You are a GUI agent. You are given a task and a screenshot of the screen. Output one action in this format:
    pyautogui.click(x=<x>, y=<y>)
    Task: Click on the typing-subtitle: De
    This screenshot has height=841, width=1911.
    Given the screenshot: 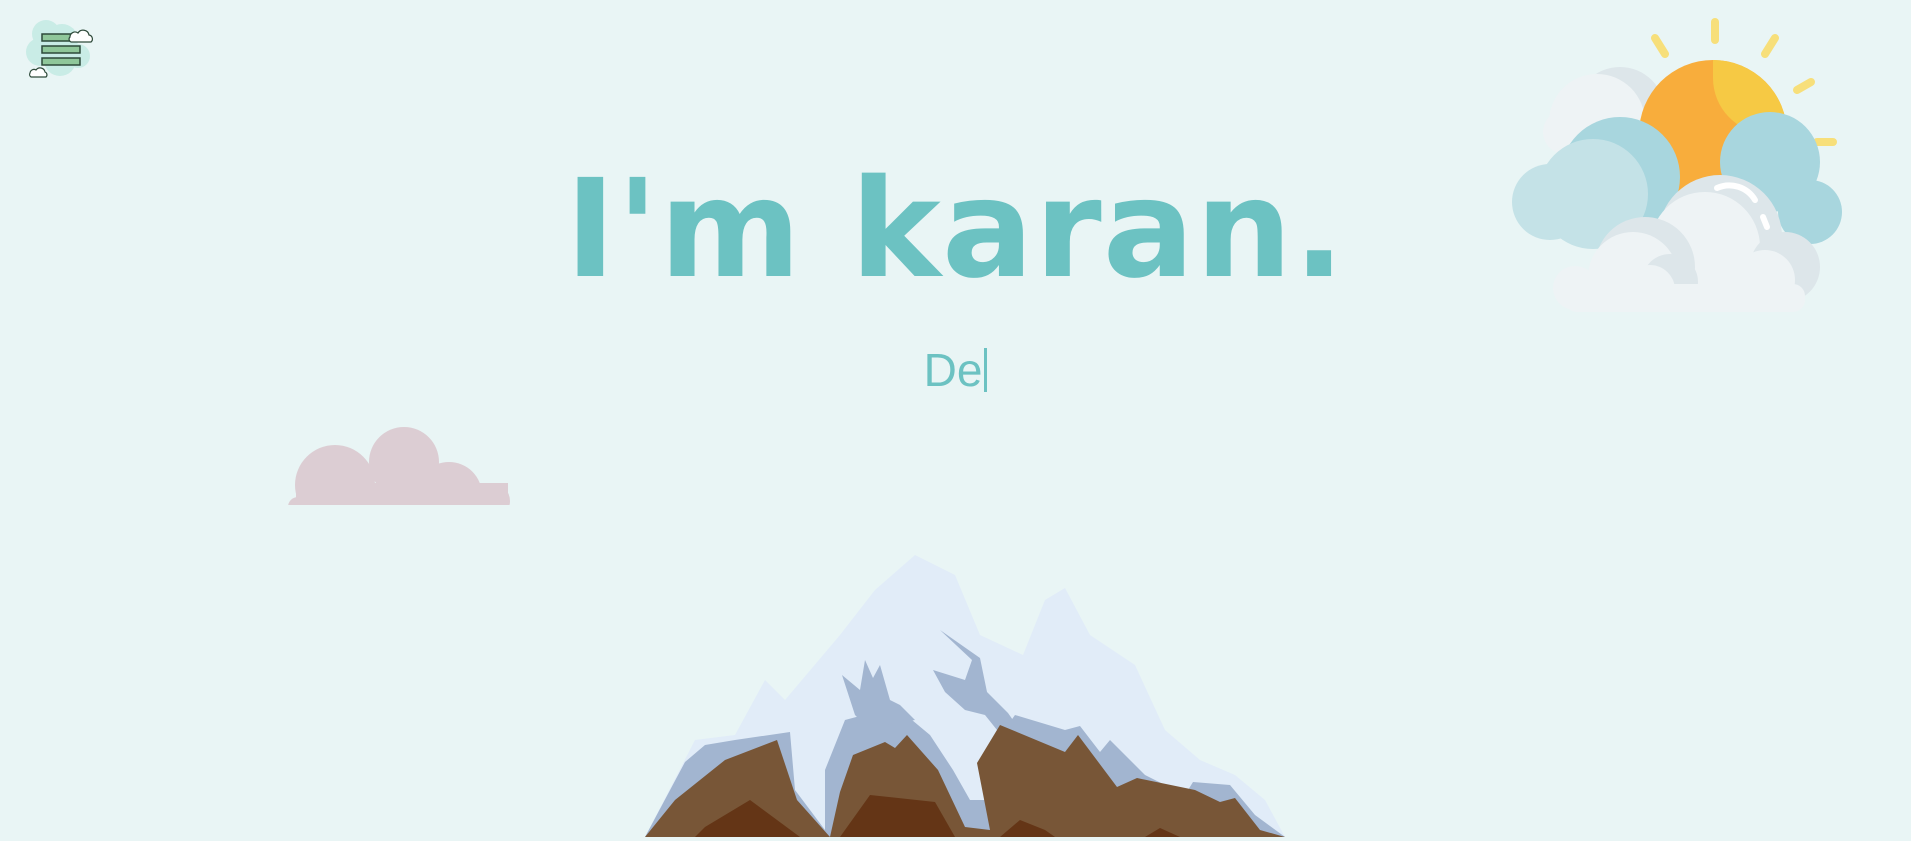 What is the action you would take?
    pyautogui.click(x=955, y=370)
    